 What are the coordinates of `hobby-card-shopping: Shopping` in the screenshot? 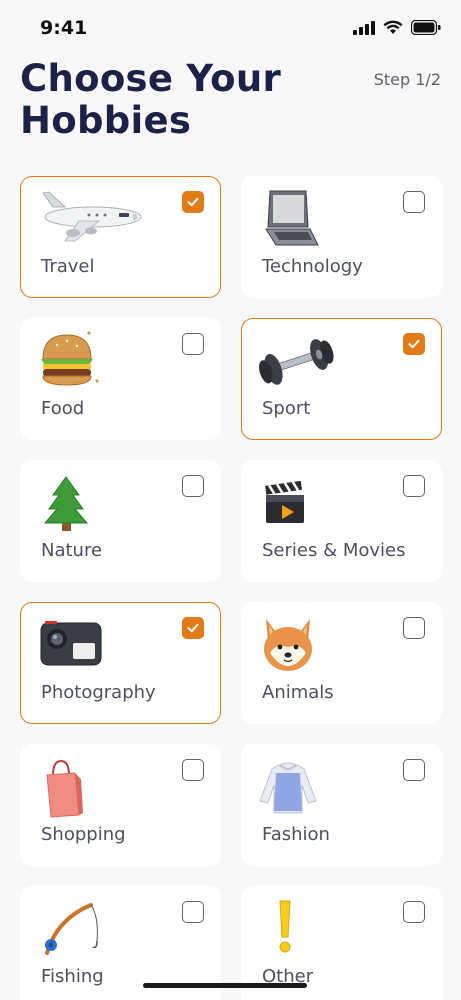 It's located at (120, 805).